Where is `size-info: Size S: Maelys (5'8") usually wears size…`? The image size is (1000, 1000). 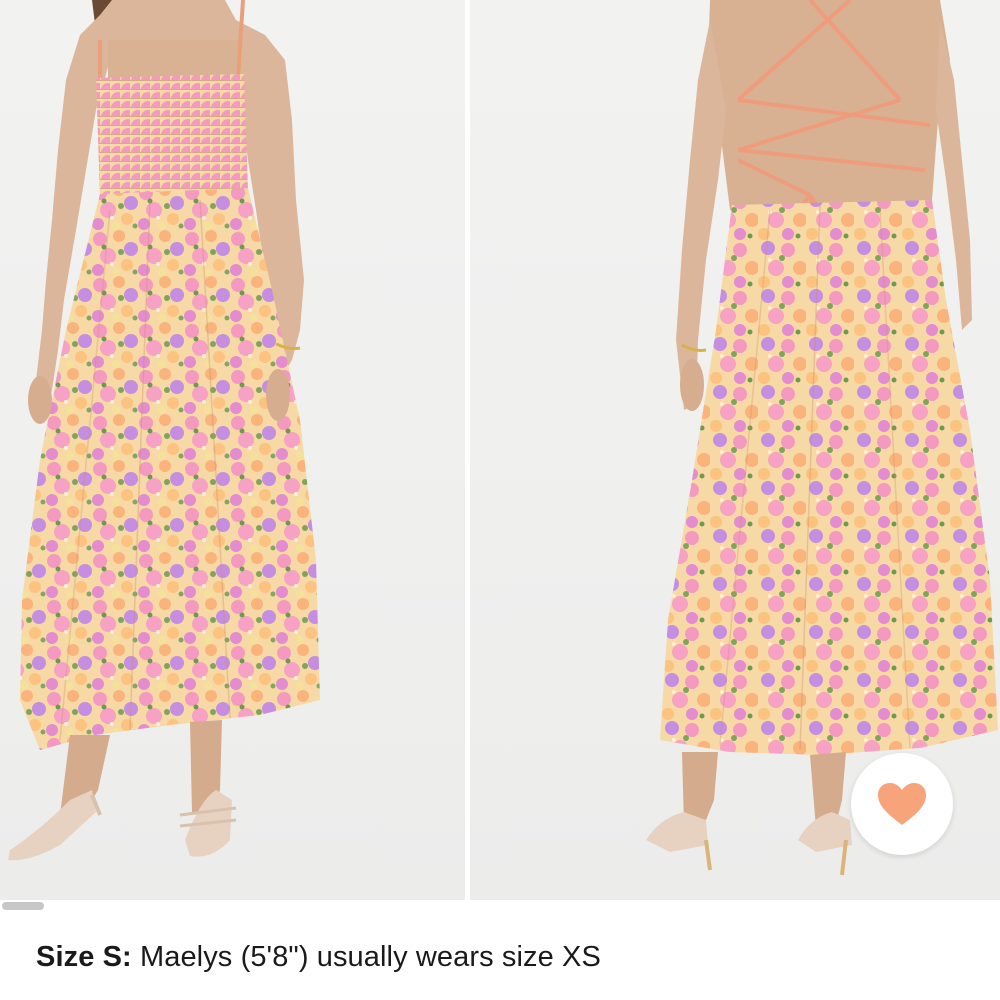
size-info: Size S: Maelys (5'8") usually wears size… is located at coordinates (318, 957).